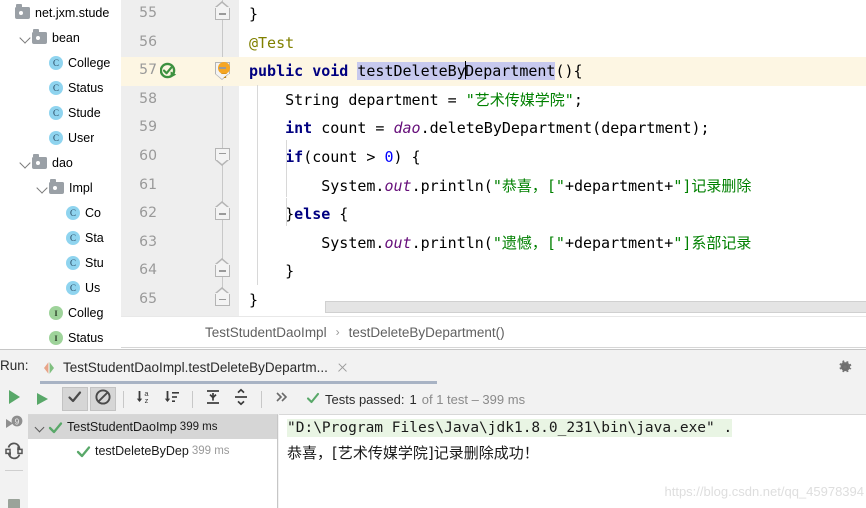  What do you see at coordinates (180, 214) in the screenshot?
I see `gutter-line-62: 62` at bounding box center [180, 214].